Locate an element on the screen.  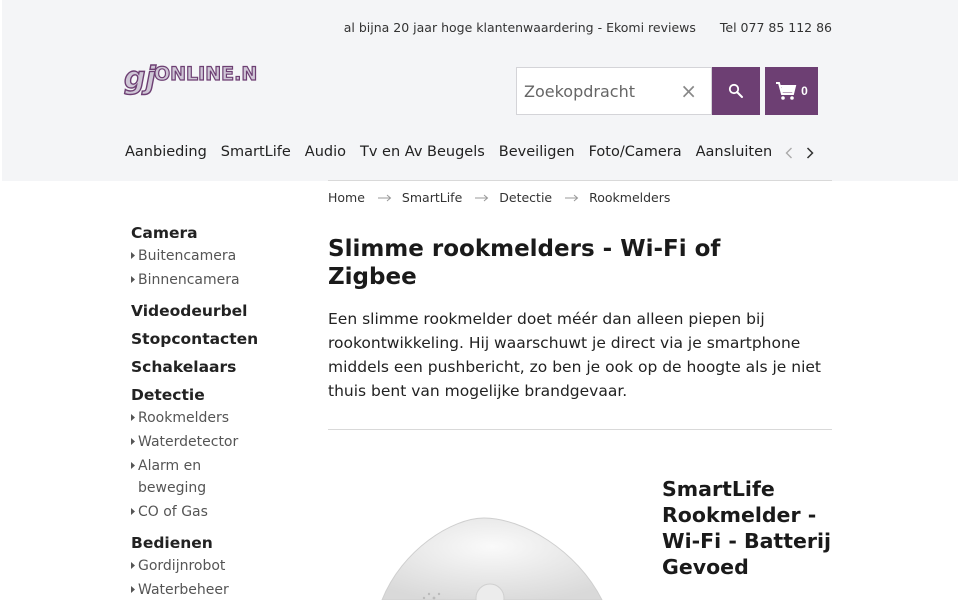
page-title: Slimme rookmelders - Wi-Fi of Zigbee is located at coordinates (524, 263).